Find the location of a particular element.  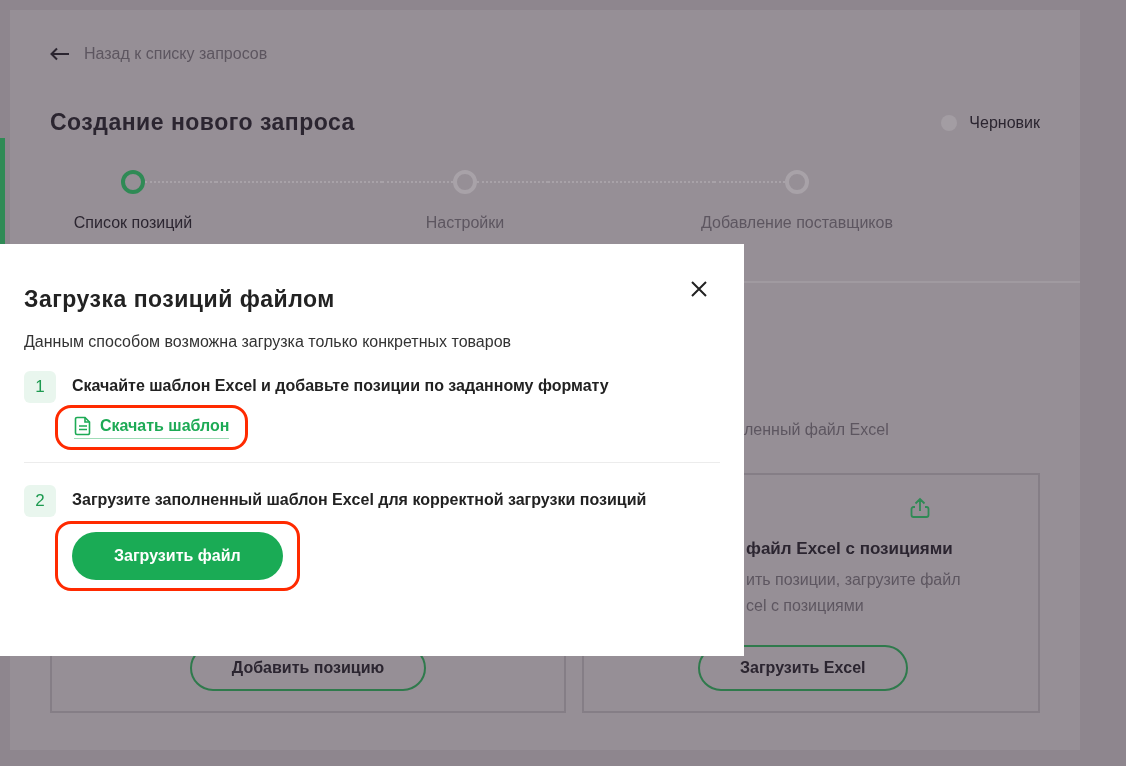

section-hint: ленный файл Excel is located at coordinates (817, 430).